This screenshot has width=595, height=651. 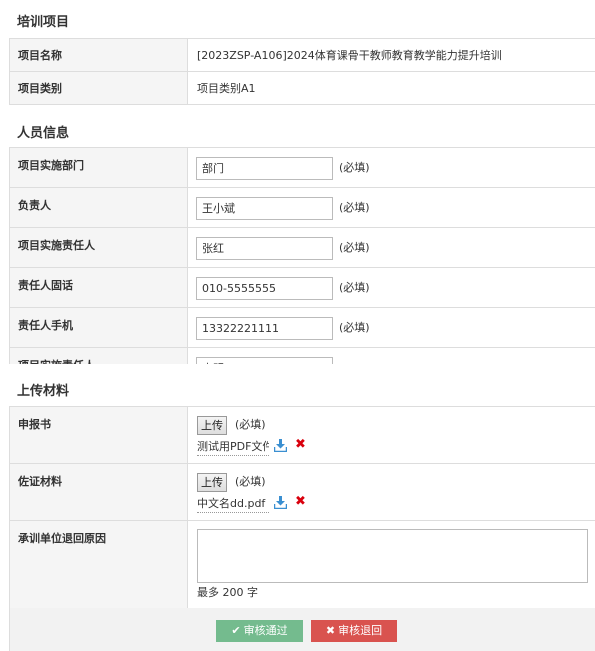 What do you see at coordinates (99, 435) in the screenshot?
I see `row-label: 申报书` at bounding box center [99, 435].